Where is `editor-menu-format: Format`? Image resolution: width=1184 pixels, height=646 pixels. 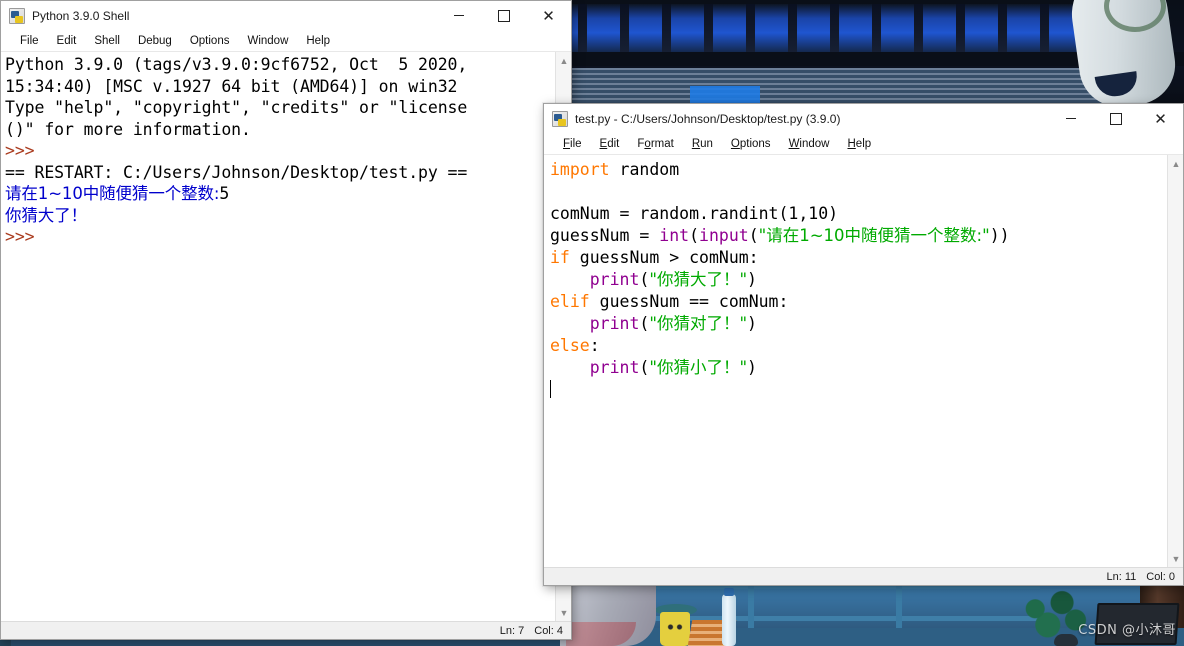 editor-menu-format: Format is located at coordinates (655, 144).